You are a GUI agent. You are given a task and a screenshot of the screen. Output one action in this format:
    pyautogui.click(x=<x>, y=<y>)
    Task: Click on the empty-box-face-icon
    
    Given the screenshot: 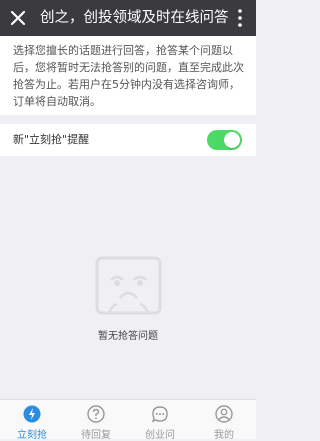 What is the action you would take?
    pyautogui.click(x=128, y=285)
    